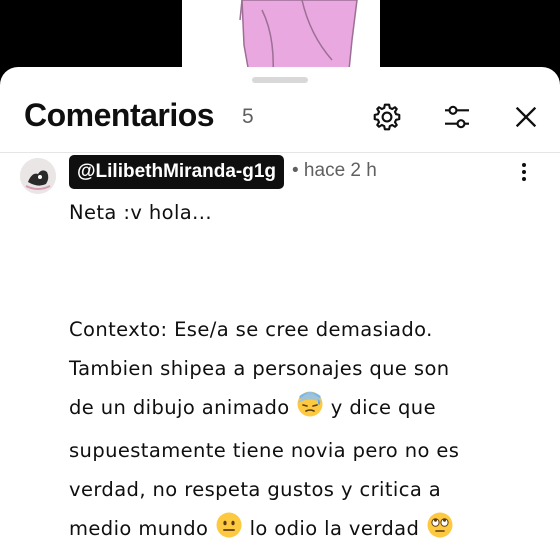  I want to click on drag-handle, so click(280, 80).